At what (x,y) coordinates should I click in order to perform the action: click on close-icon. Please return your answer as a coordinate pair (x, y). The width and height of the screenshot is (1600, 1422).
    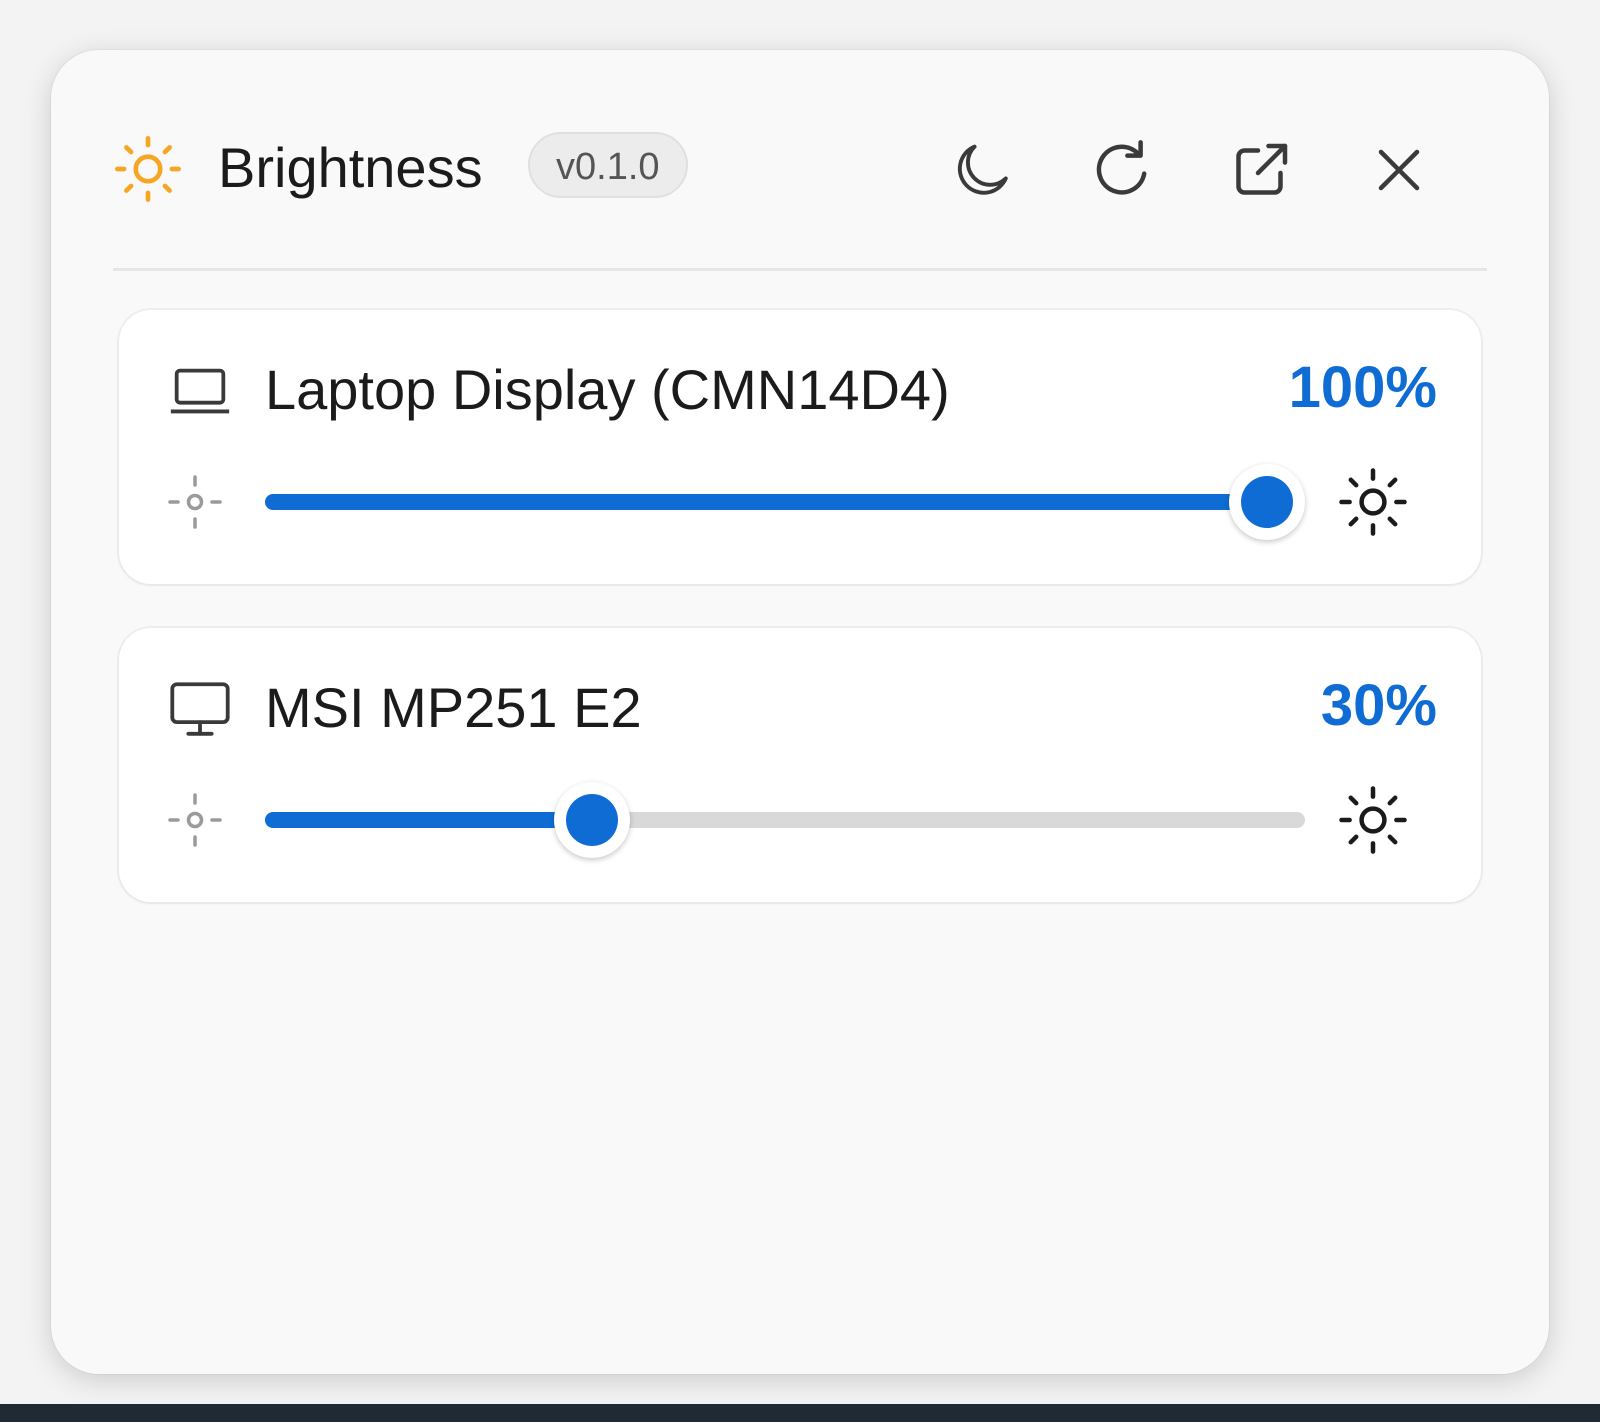
    Looking at the image, I should click on (1399, 170).